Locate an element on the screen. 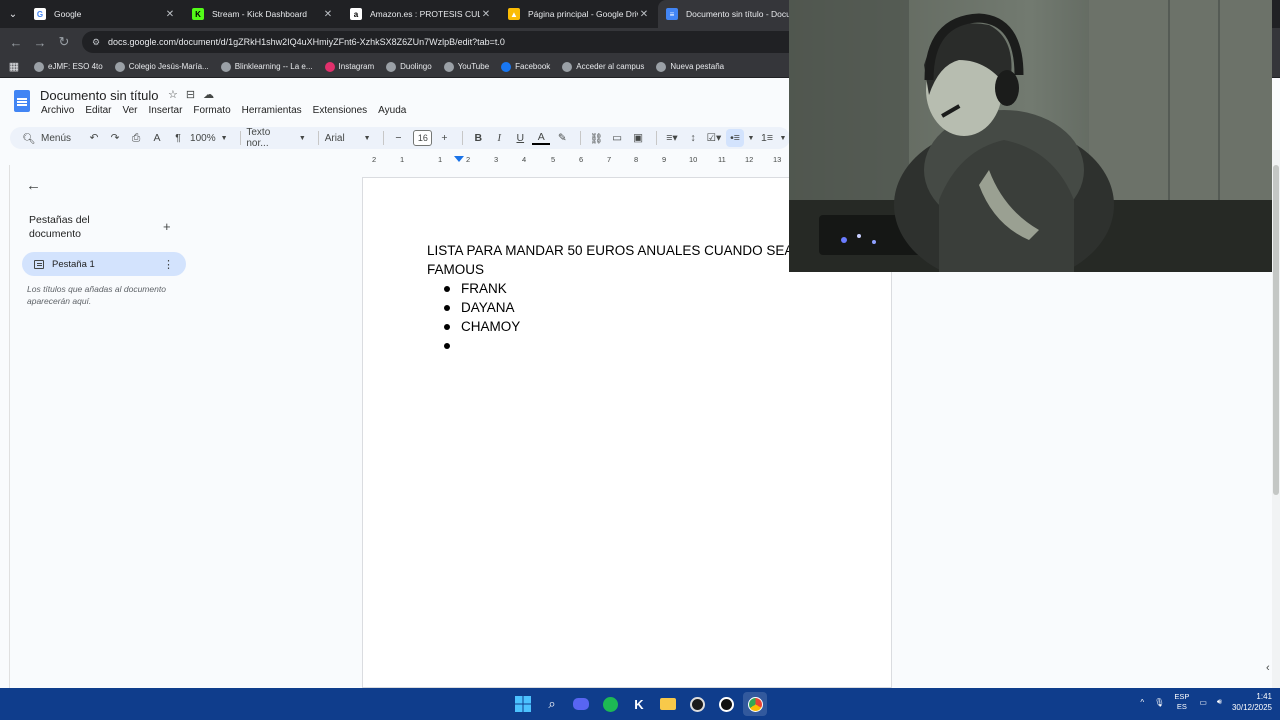  obs-icon is located at coordinates (697, 704).